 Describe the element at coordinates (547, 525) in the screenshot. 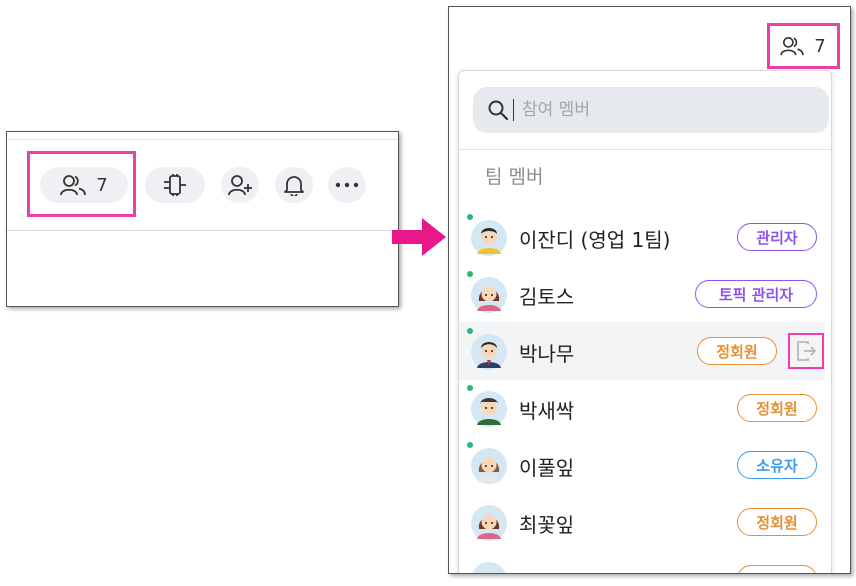

I see `member-name: 최꽃잎` at that location.